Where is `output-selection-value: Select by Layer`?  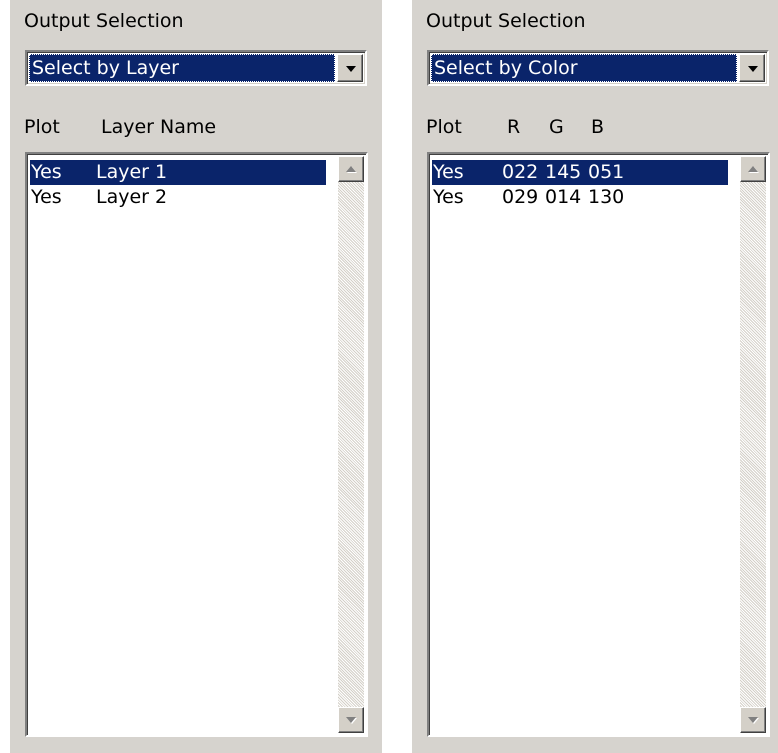
output-selection-value: Select by Layer is located at coordinates (182, 68).